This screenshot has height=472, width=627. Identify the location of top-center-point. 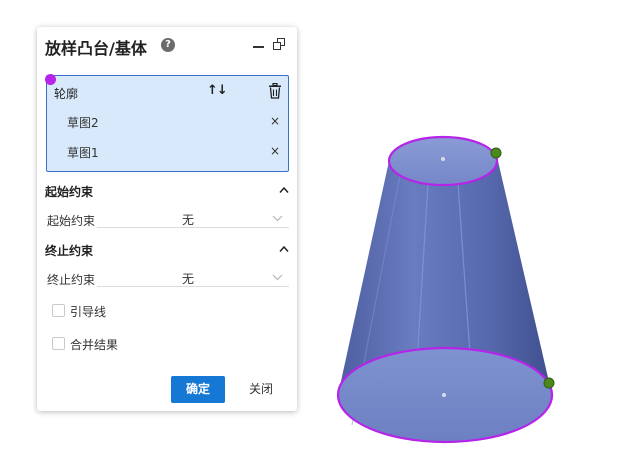
(443, 159).